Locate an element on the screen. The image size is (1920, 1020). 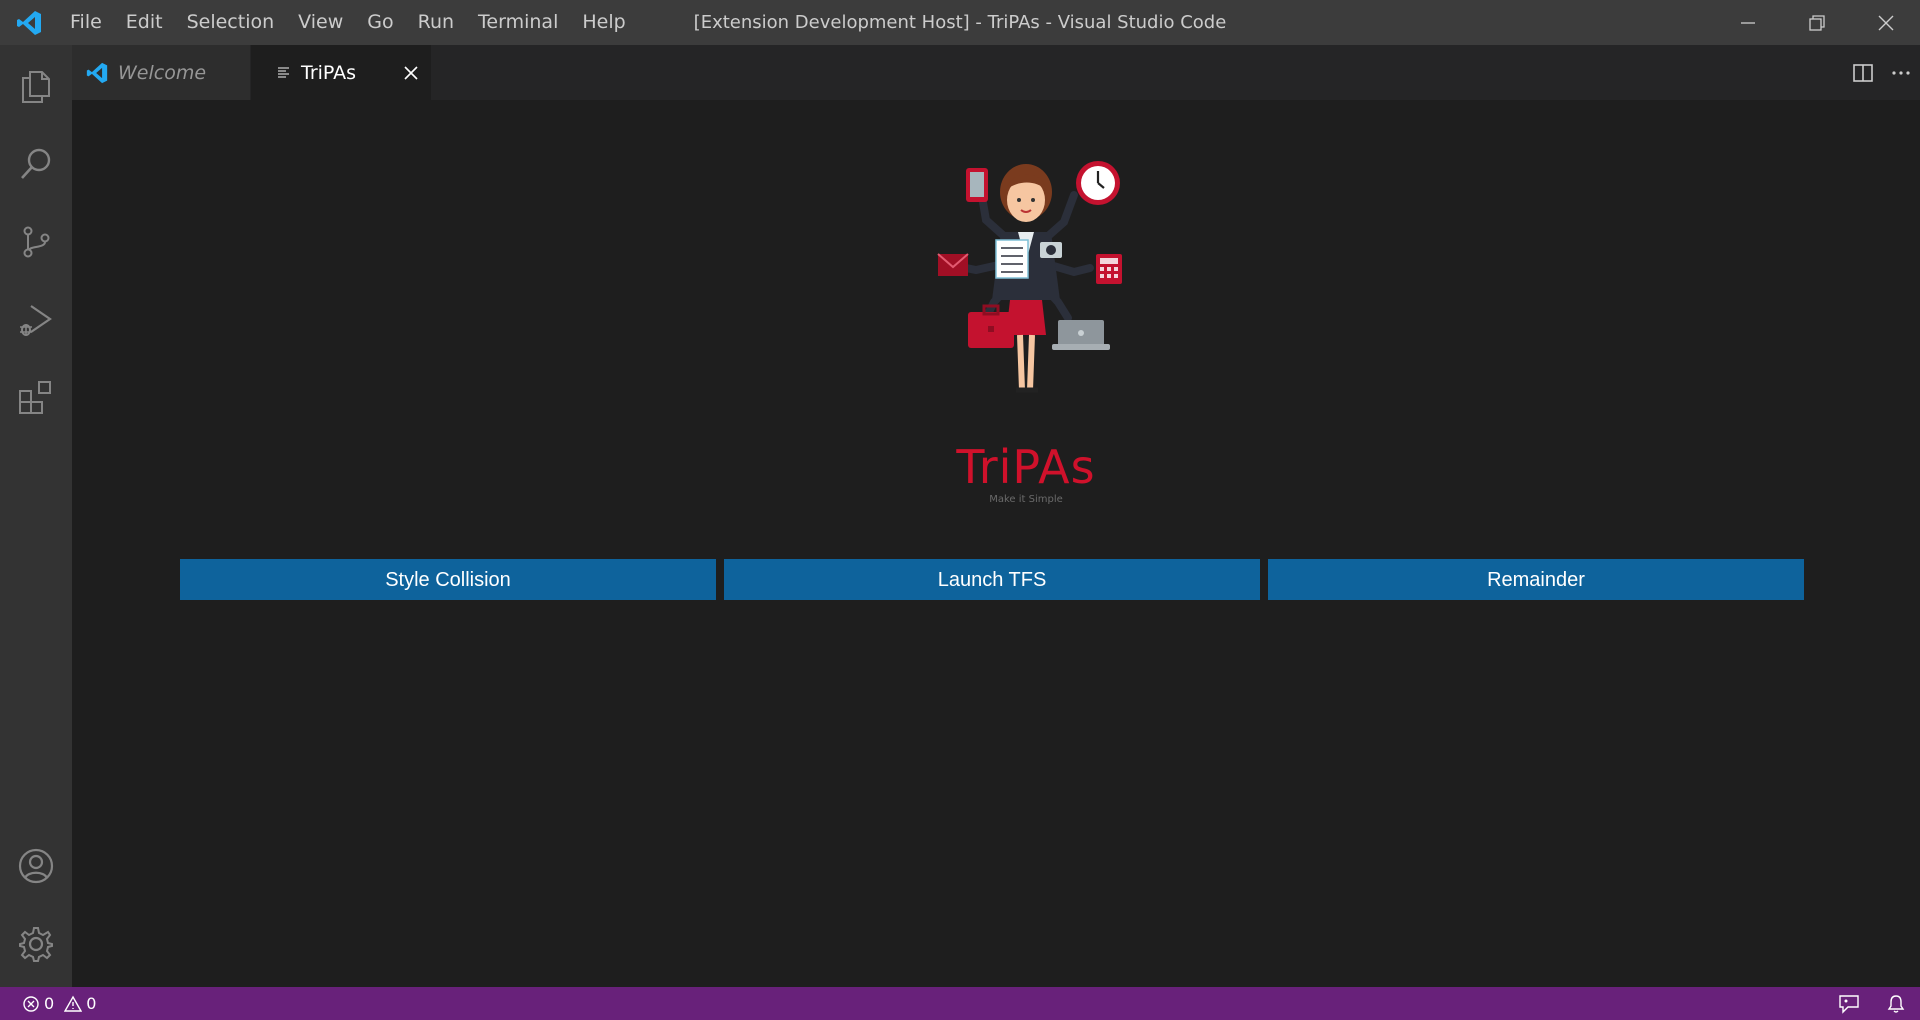
style-collision-button: Style Collision is located at coordinates (448, 579).